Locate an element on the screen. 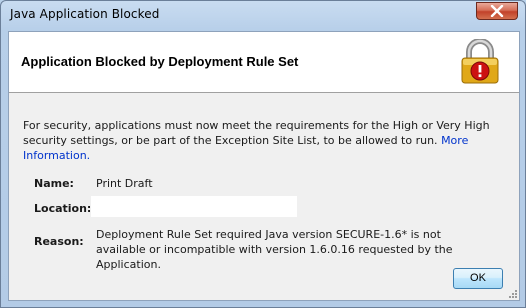 This screenshot has width=526, height=308. name-value: Print Draft is located at coordinates (124, 183).